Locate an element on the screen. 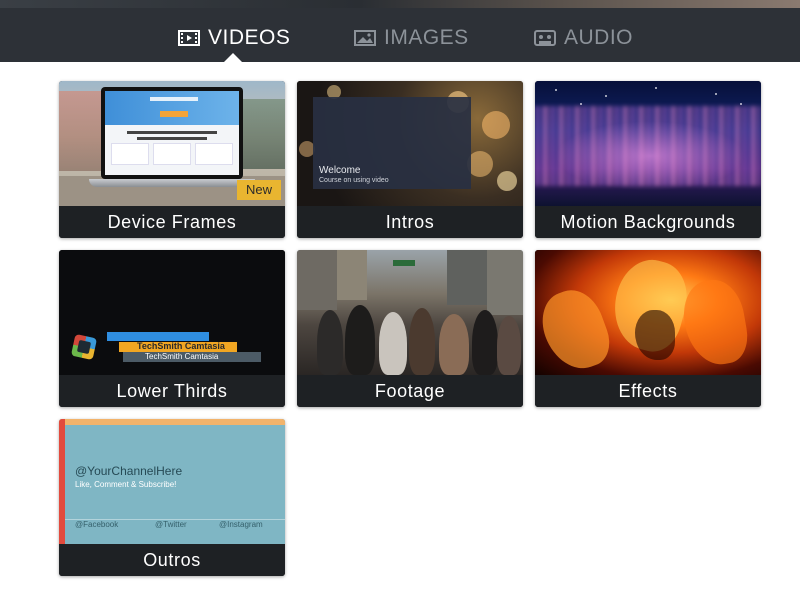 Image resolution: width=800 pixels, height=589 pixels. tab-videos: VIDEOS is located at coordinates (234, 38).